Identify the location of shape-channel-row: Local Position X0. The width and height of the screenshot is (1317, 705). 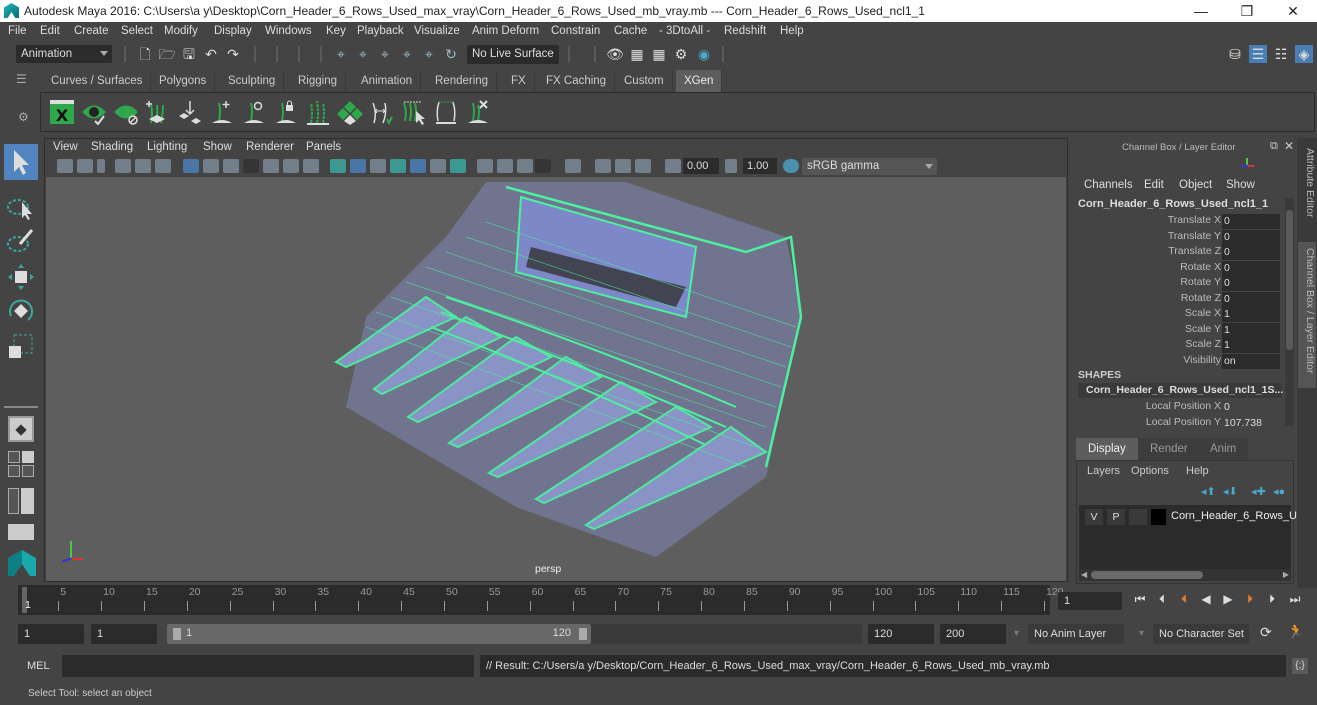
(1179, 407).